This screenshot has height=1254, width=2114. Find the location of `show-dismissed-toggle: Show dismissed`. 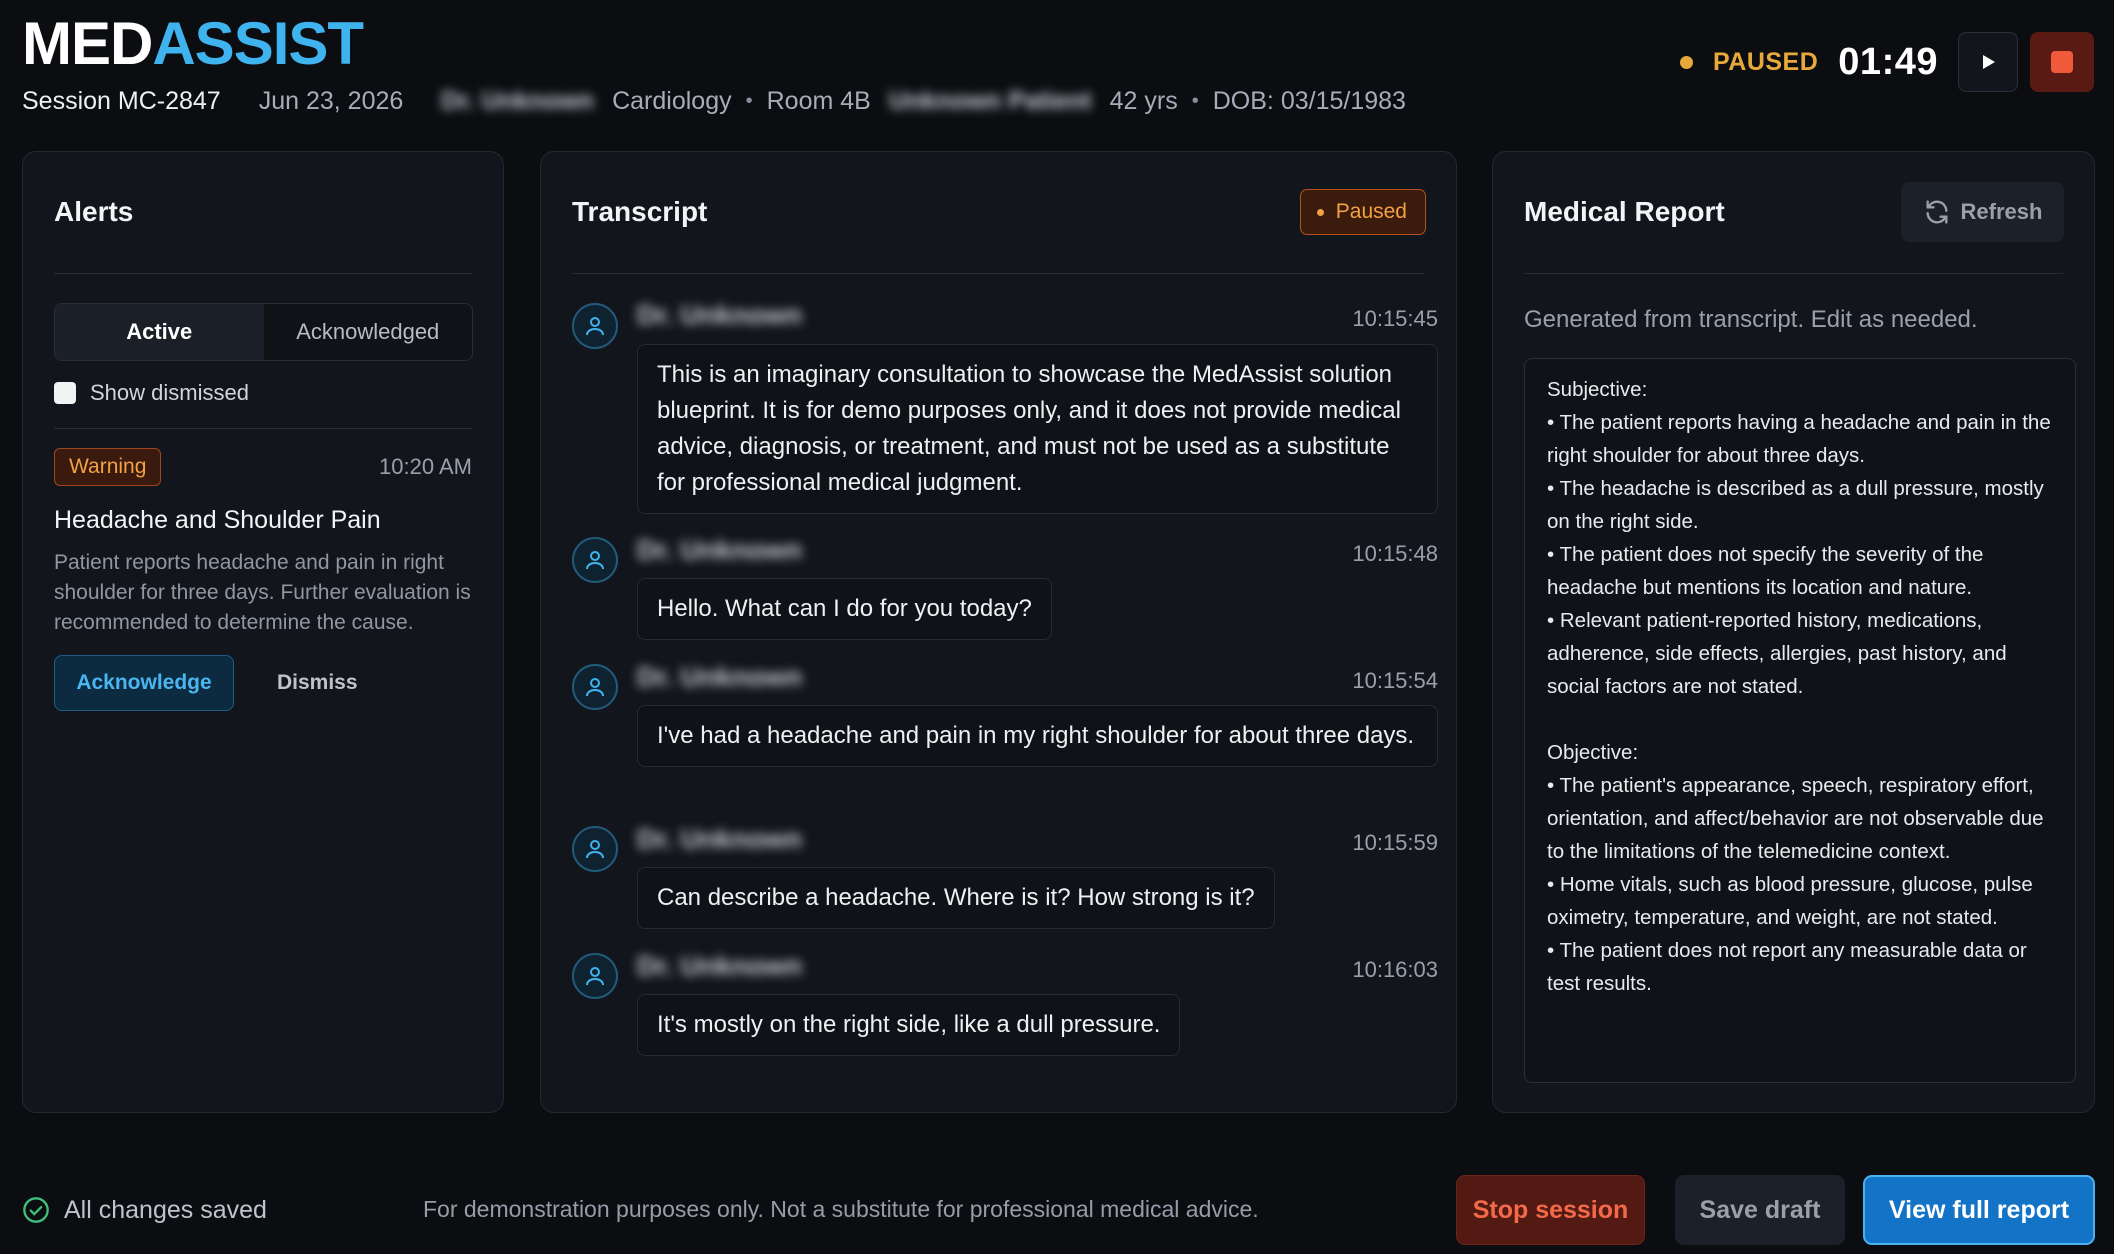

show-dismissed-toggle: Show dismissed is located at coordinates (151, 393).